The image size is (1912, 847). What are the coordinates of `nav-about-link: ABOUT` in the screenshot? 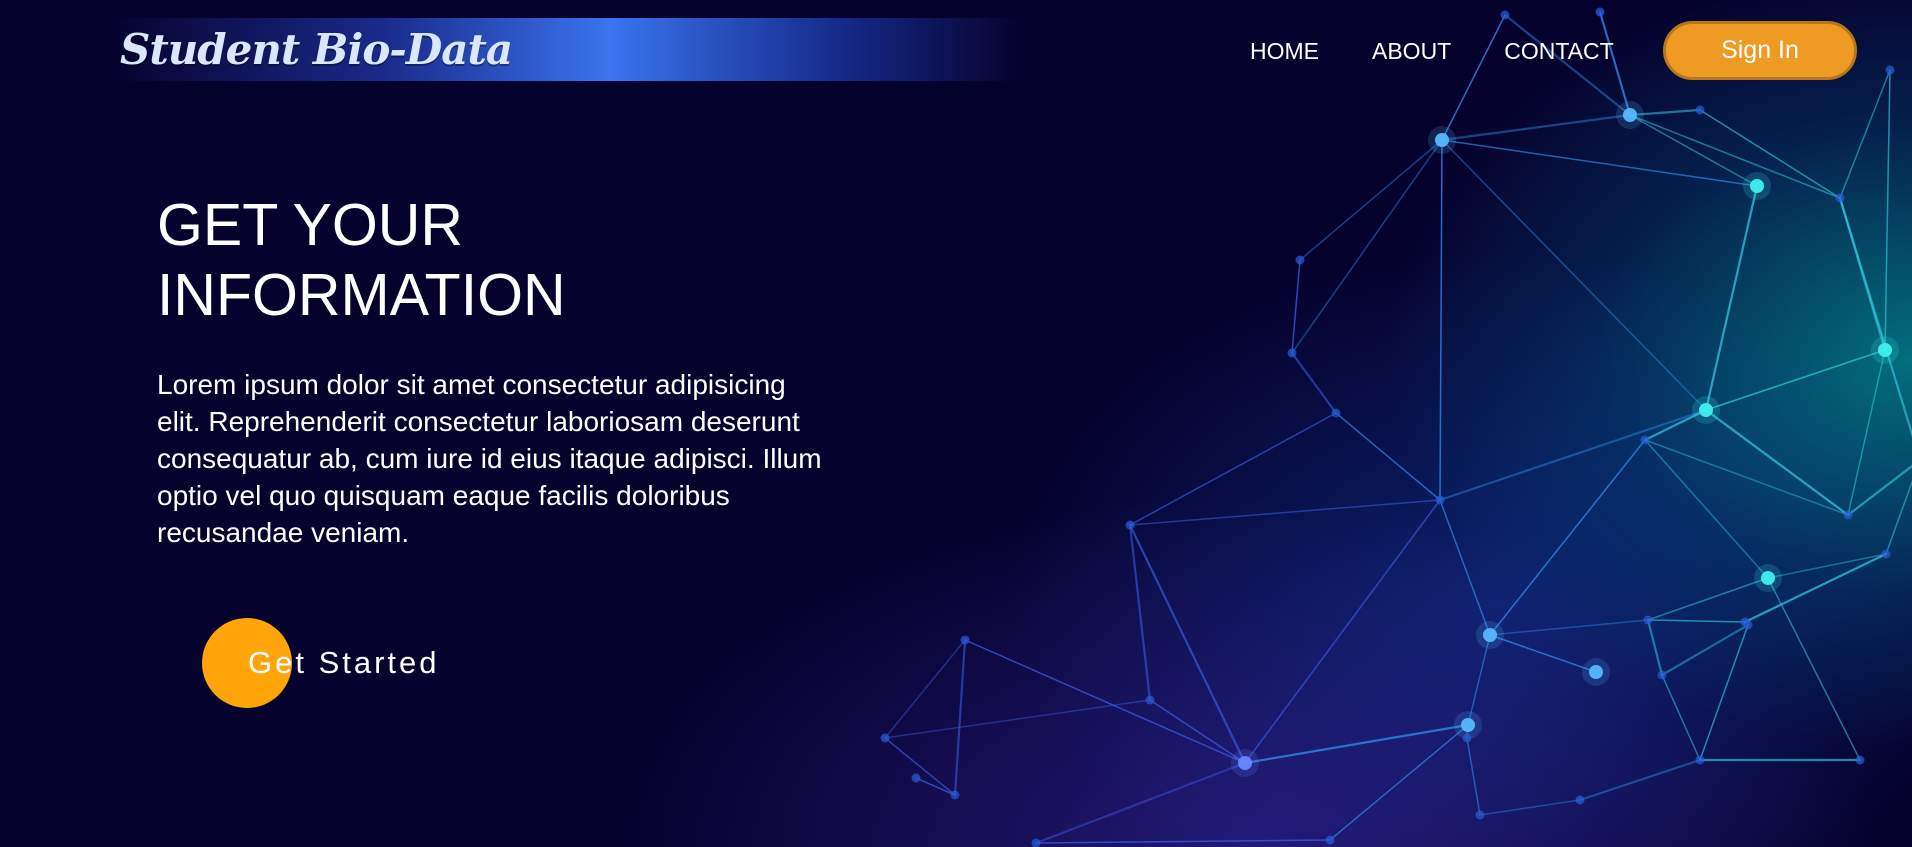 It's located at (1411, 51).